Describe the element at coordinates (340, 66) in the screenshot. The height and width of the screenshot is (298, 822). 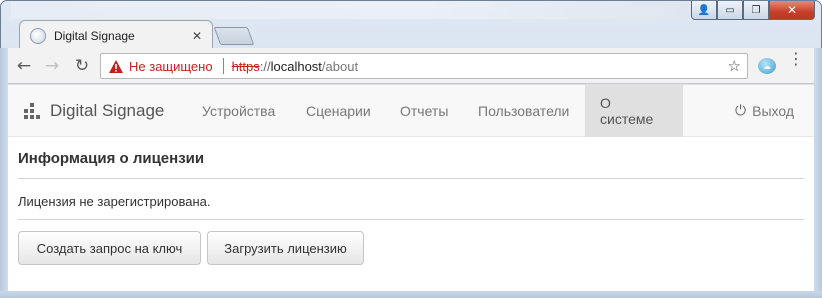
I see `url-path: /about` at that location.